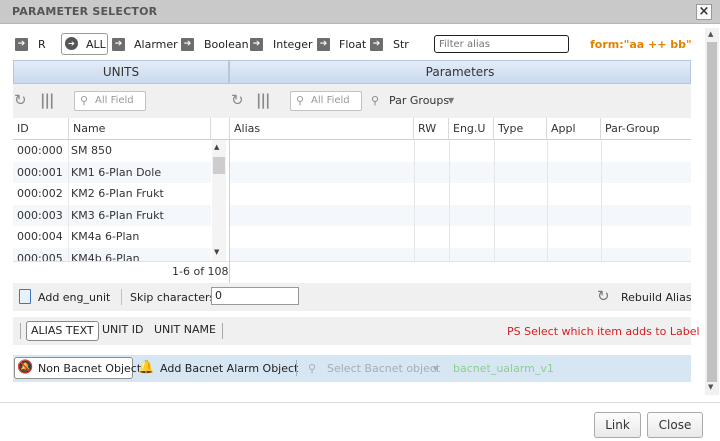 This screenshot has height=441, width=720. What do you see at coordinates (139, 129) in the screenshot?
I see `col-name: Name` at bounding box center [139, 129].